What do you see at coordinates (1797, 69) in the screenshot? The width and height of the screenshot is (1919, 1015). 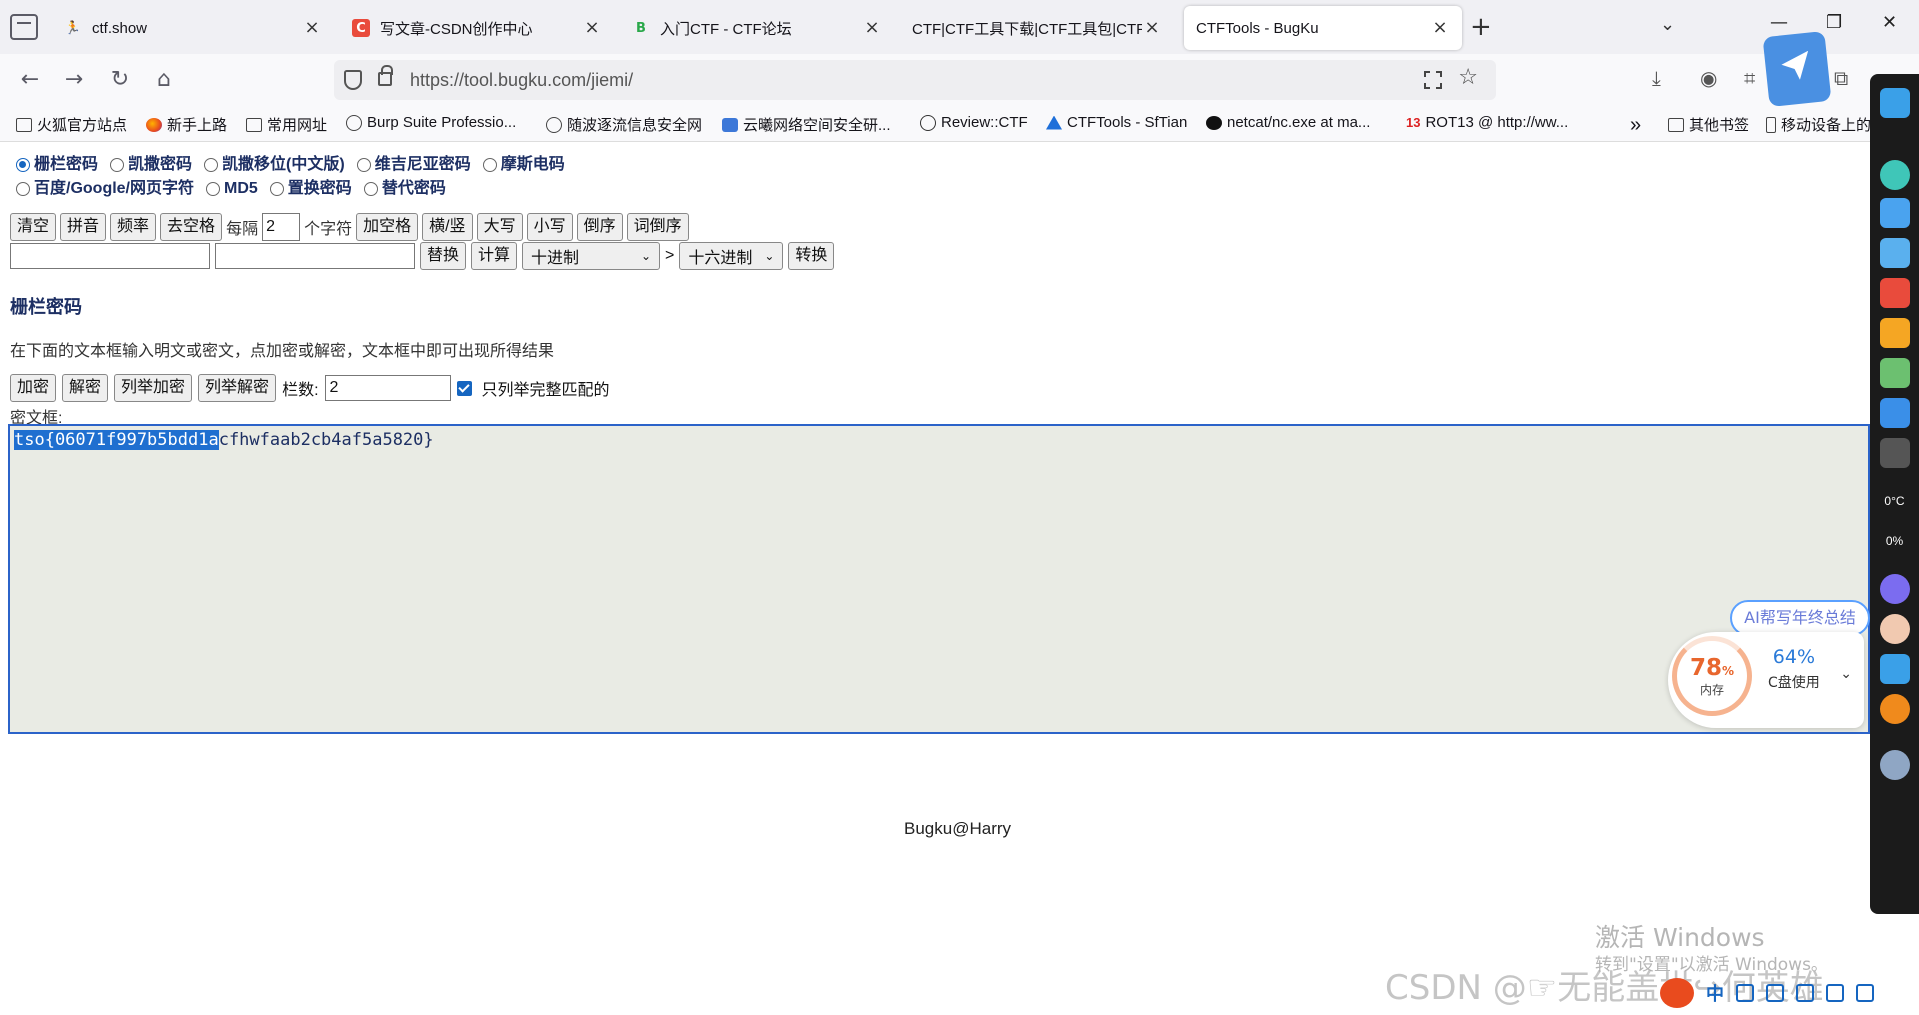 I see `bird-logo-icon` at bounding box center [1797, 69].